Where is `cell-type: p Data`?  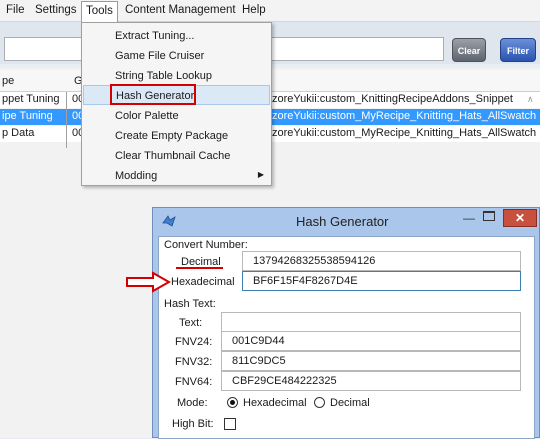
cell-type: p Data is located at coordinates (18, 133).